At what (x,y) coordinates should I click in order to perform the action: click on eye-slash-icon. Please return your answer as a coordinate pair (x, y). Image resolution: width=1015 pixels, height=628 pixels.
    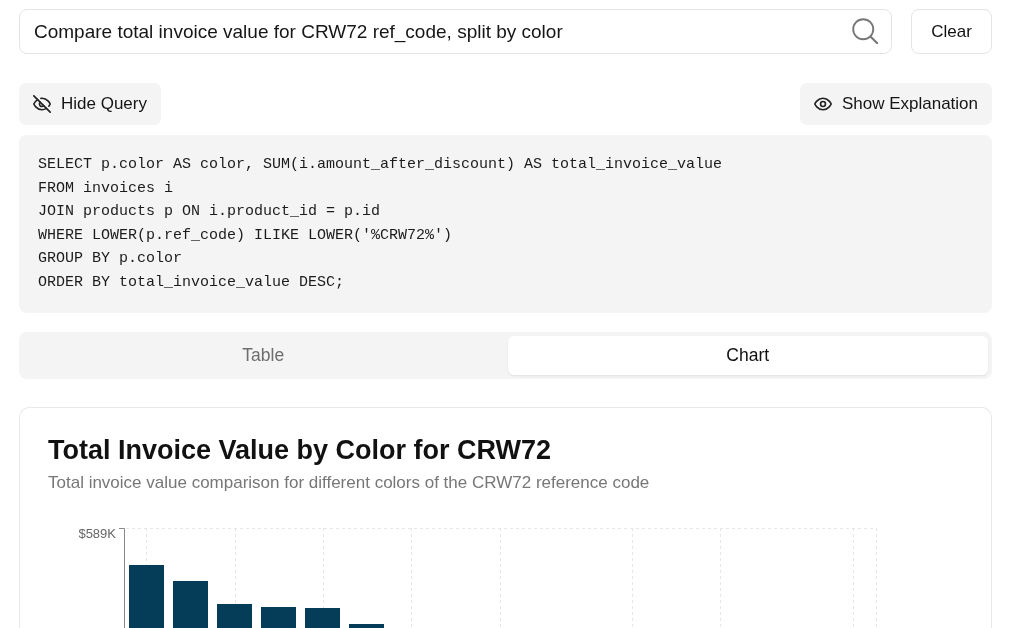
    Looking at the image, I should click on (42, 104).